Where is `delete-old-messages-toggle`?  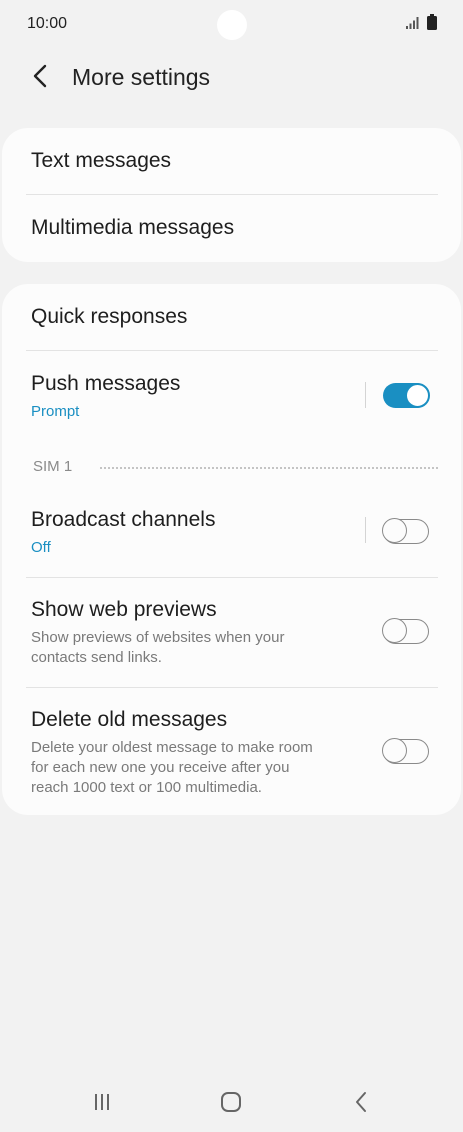 delete-old-messages-toggle is located at coordinates (405, 751).